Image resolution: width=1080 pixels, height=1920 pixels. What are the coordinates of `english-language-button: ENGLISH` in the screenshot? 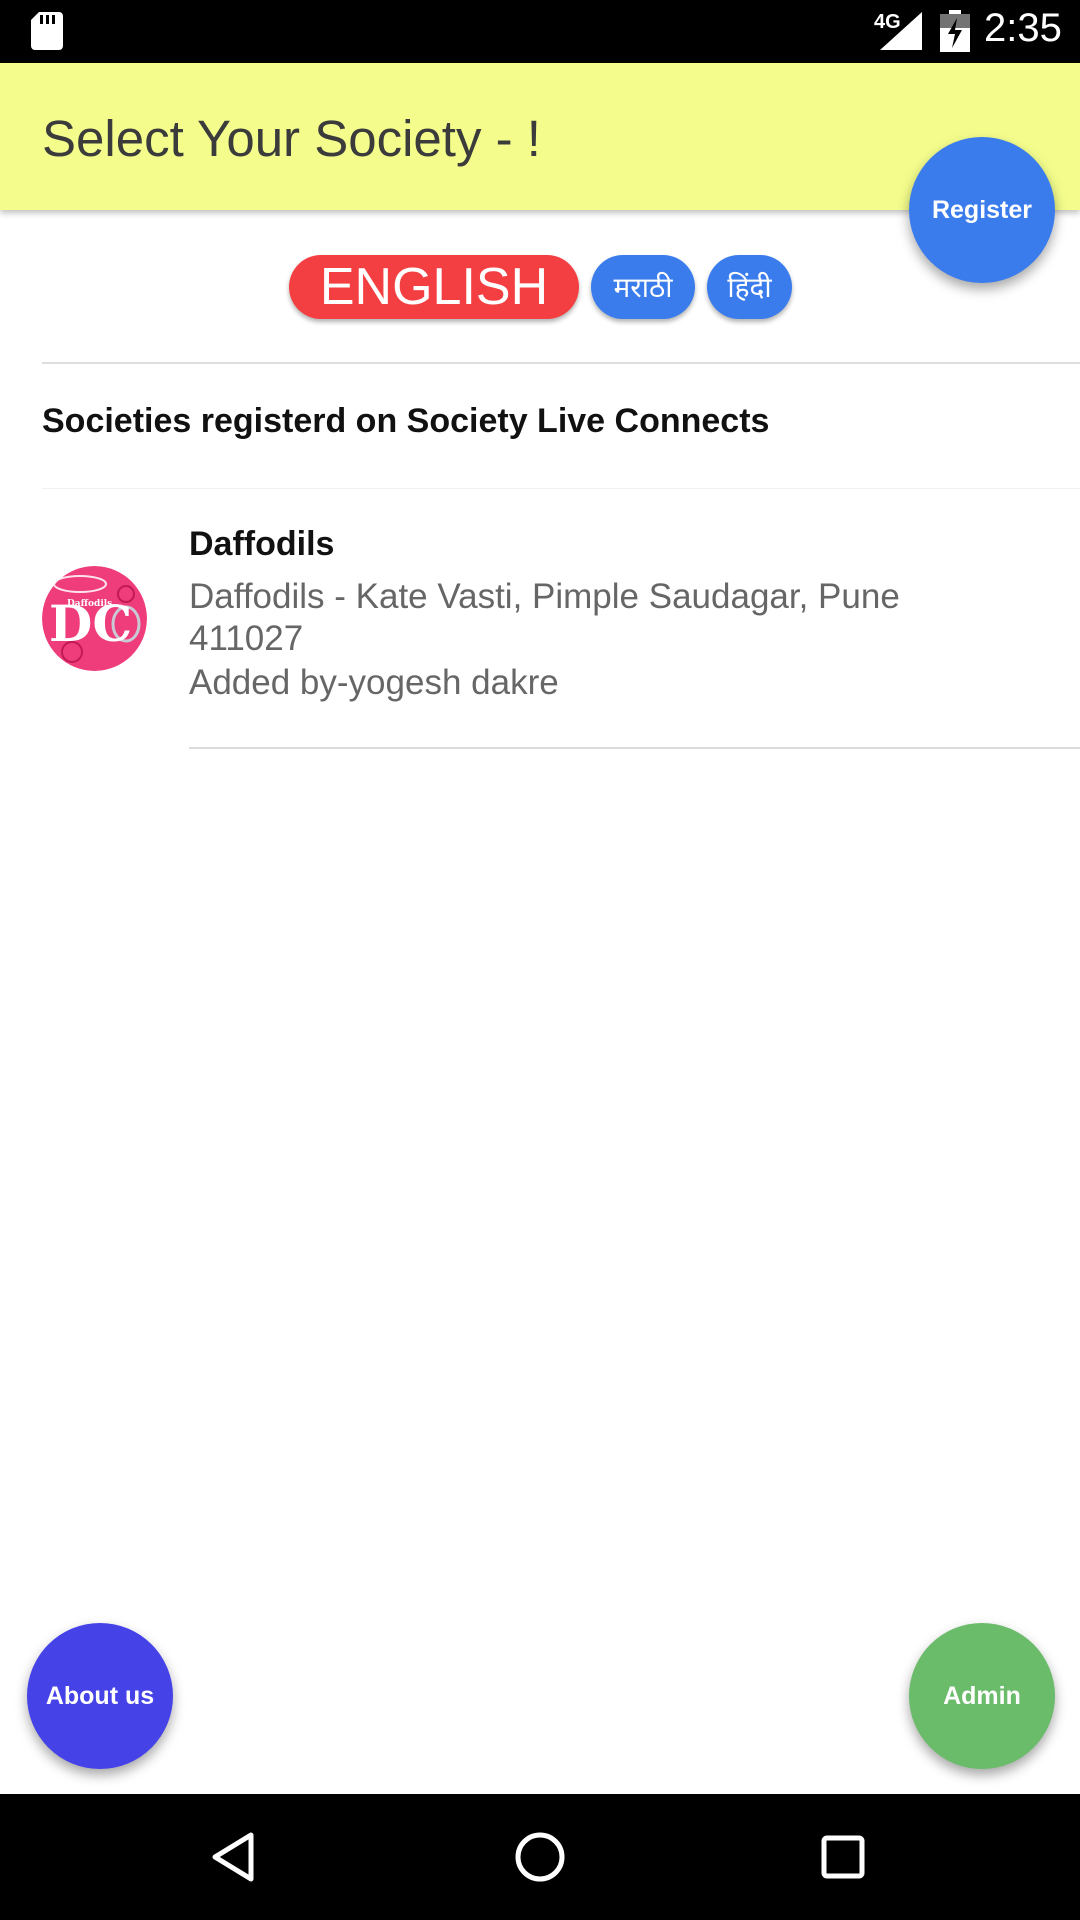 It's located at (434, 287).